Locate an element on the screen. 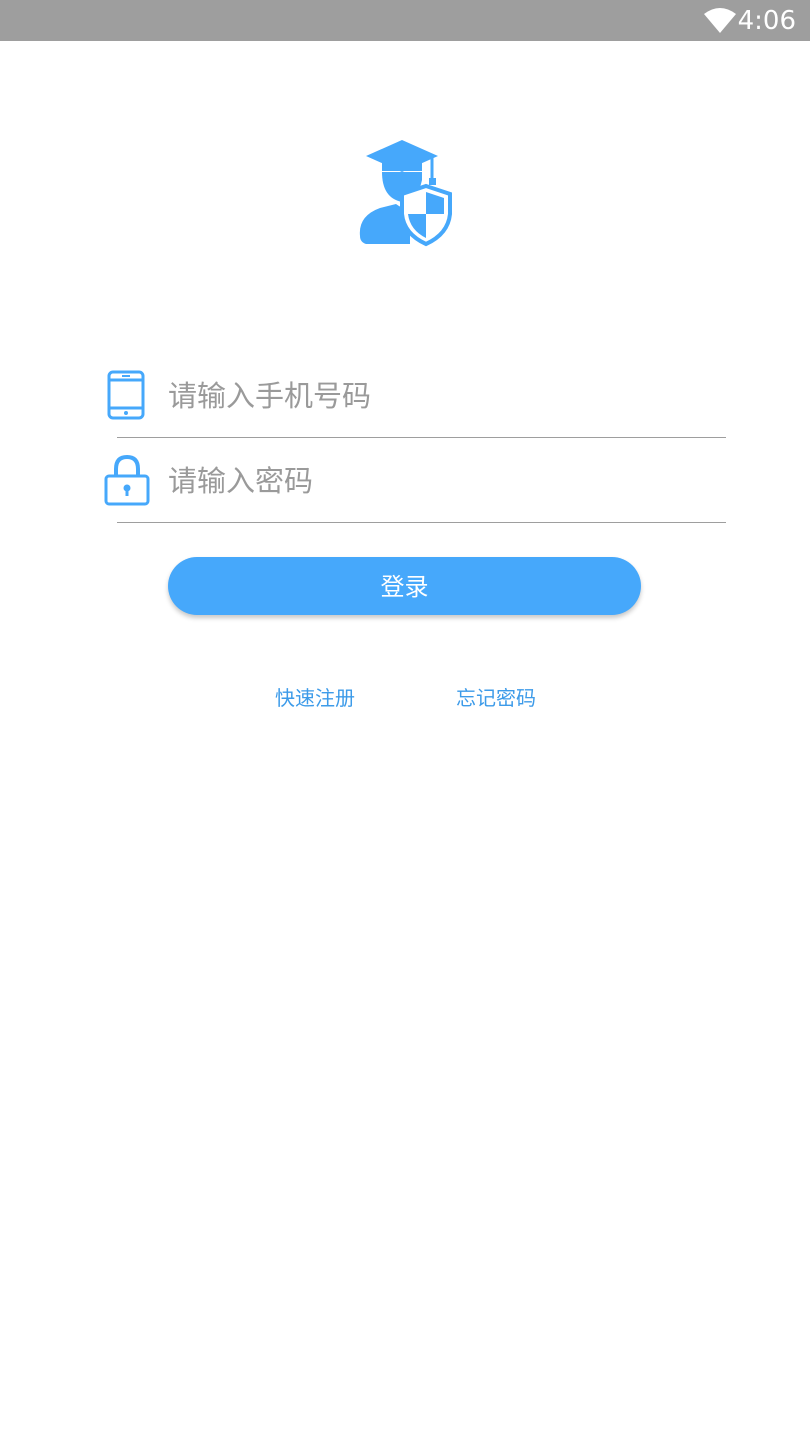 The height and width of the screenshot is (1440, 810). password-input is located at coordinates (445, 481).